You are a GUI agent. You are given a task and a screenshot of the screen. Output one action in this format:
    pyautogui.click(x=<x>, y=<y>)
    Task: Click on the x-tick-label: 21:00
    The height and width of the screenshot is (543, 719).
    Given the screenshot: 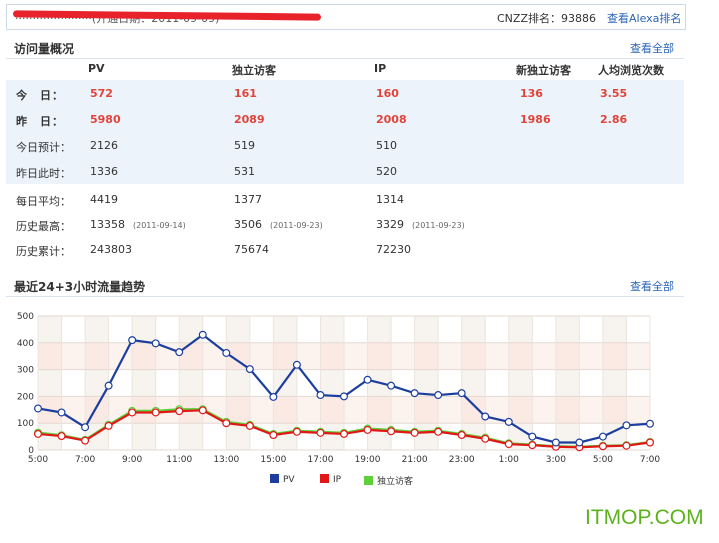 What is the action you would take?
    pyautogui.click(x=415, y=460)
    